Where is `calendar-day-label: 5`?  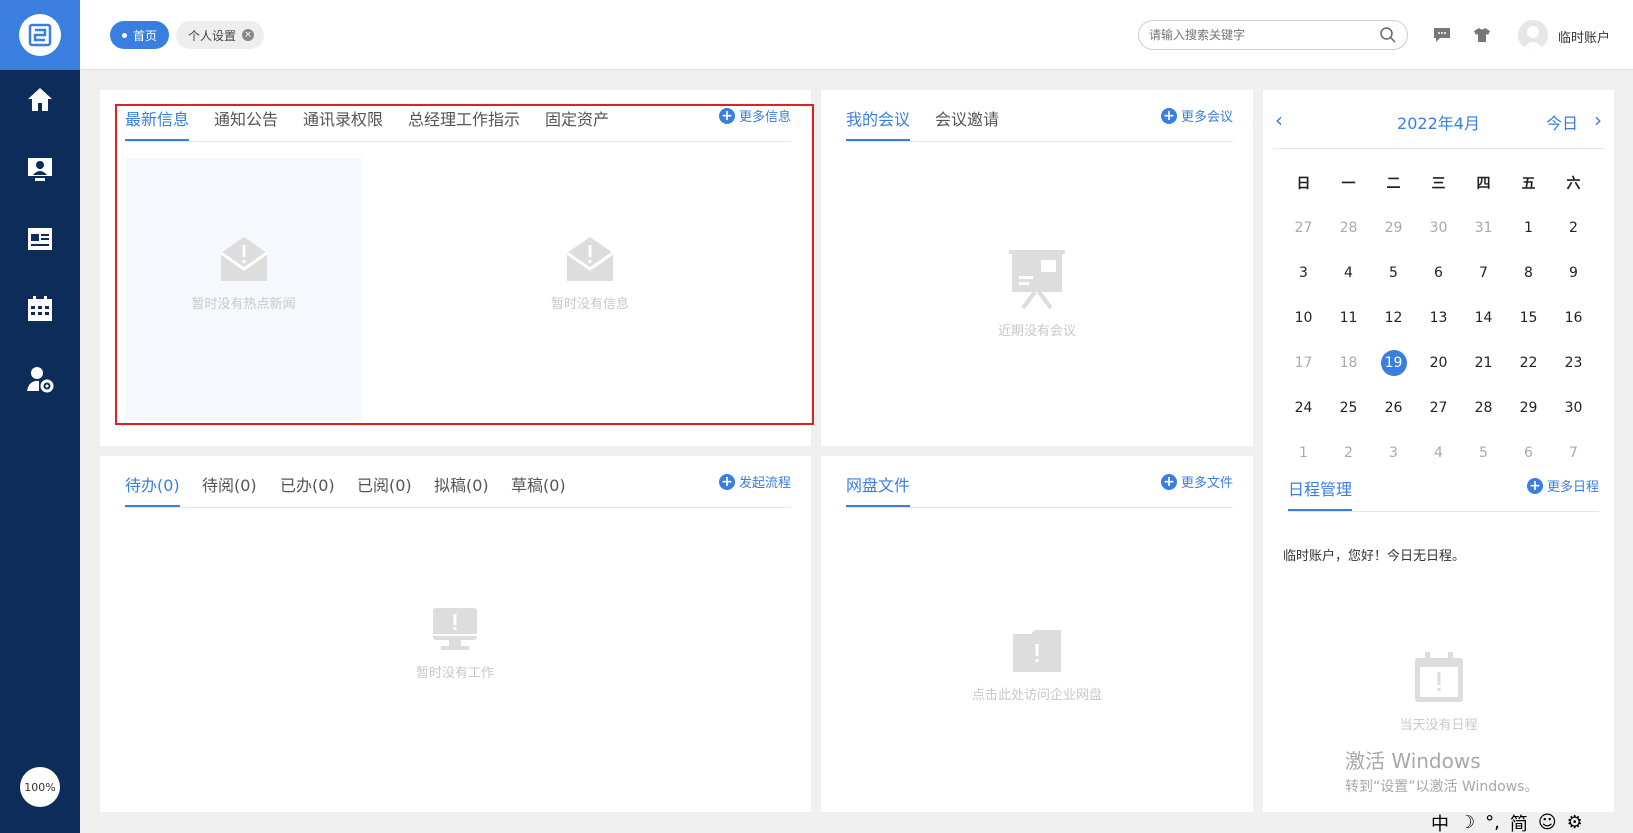 calendar-day-label: 5 is located at coordinates (1393, 272).